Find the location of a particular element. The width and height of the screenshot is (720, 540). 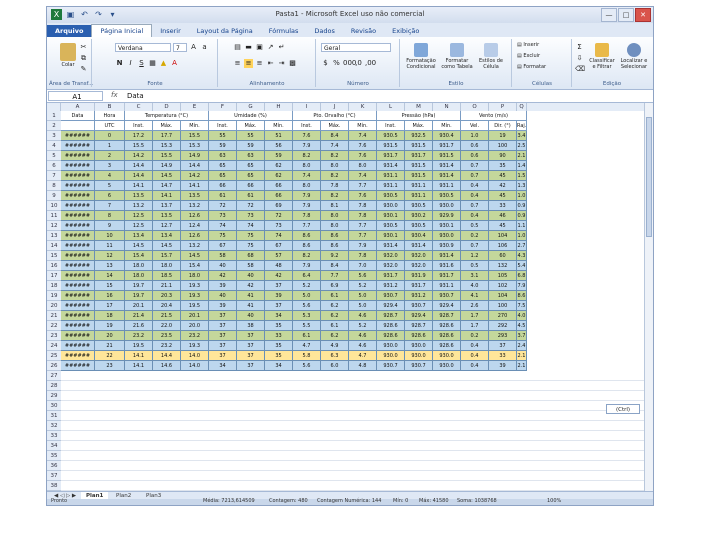

table-cell: 13.4 is located at coordinates (139, 236).